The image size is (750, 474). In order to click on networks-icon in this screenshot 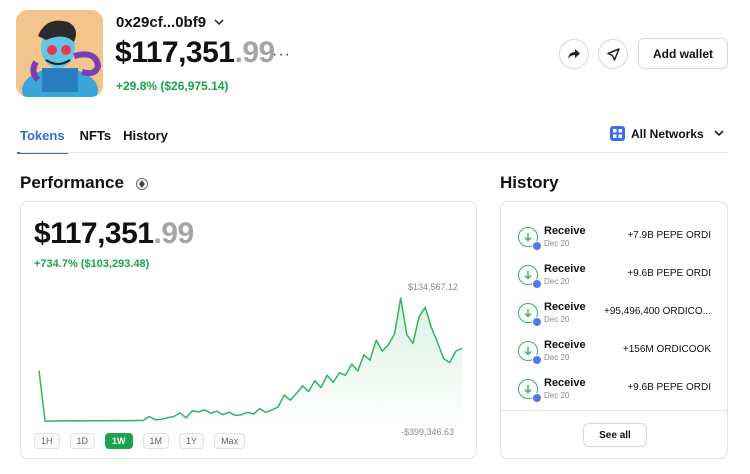, I will do `click(617, 133)`.